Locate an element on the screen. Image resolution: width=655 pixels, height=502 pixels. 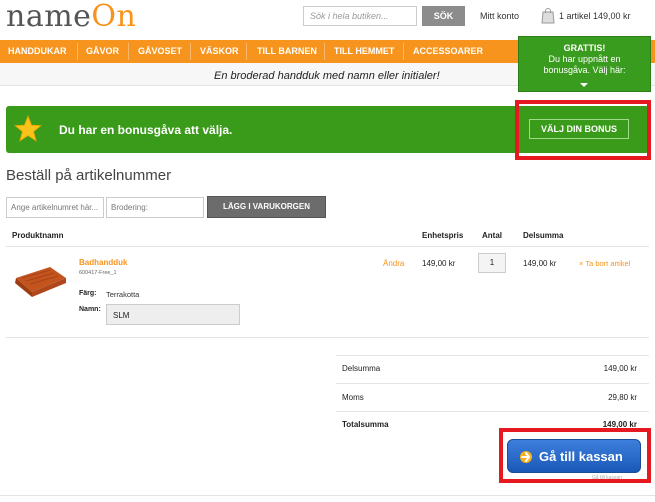
nav-item-vaskor: VÄSKOR is located at coordinates (219, 51).